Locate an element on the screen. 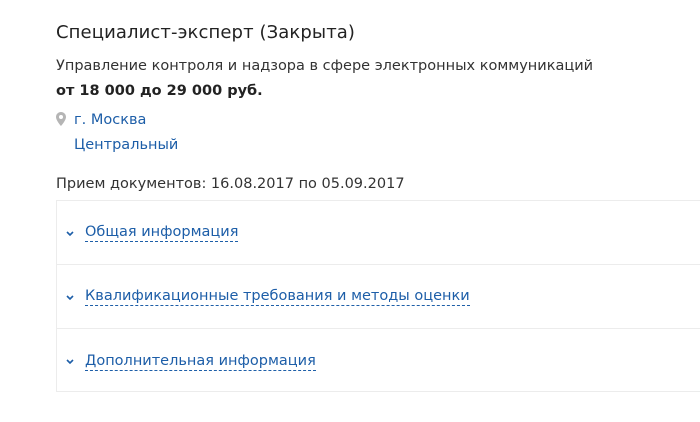  location-district: Центральный is located at coordinates (126, 145).